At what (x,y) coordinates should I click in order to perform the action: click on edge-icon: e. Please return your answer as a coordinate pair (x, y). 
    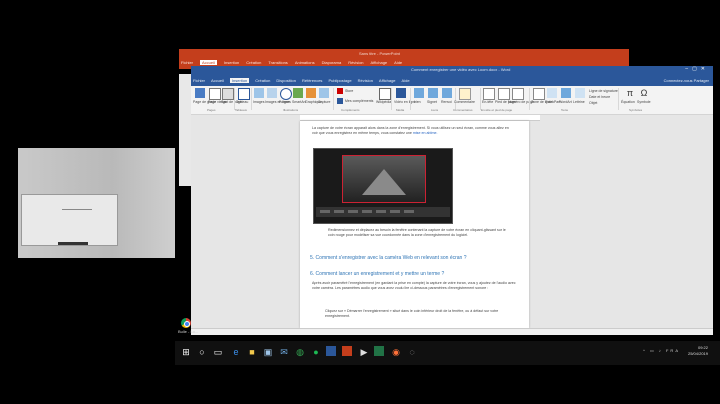
    Looking at the image, I should click on (236, 352).